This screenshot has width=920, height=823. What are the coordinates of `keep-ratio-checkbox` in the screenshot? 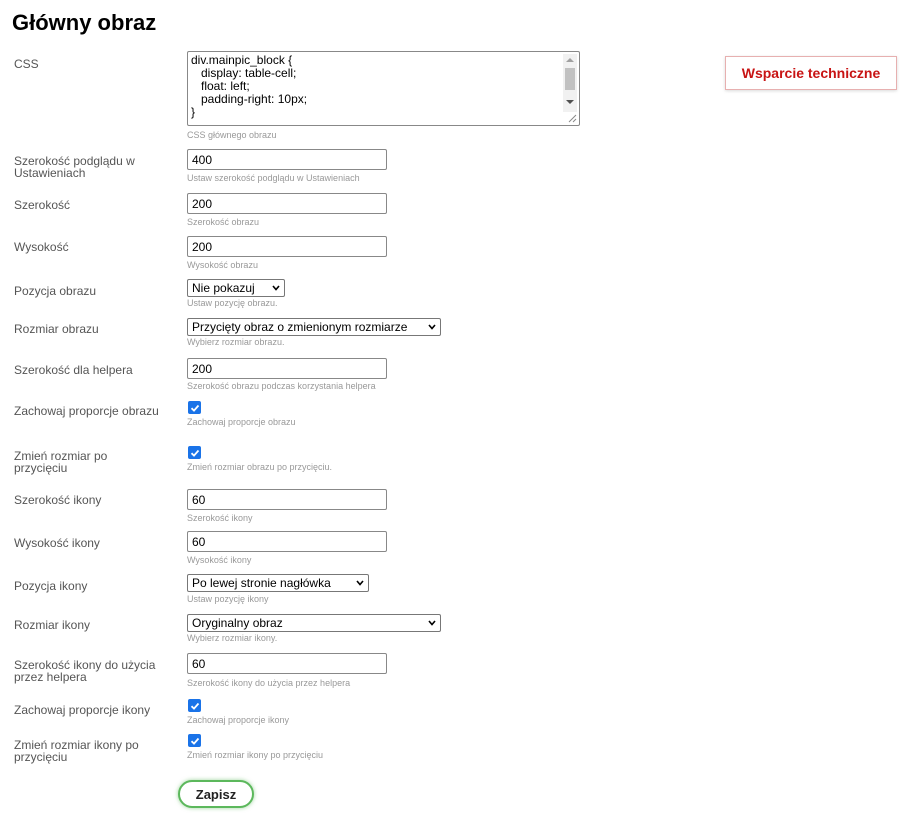 It's located at (194, 407).